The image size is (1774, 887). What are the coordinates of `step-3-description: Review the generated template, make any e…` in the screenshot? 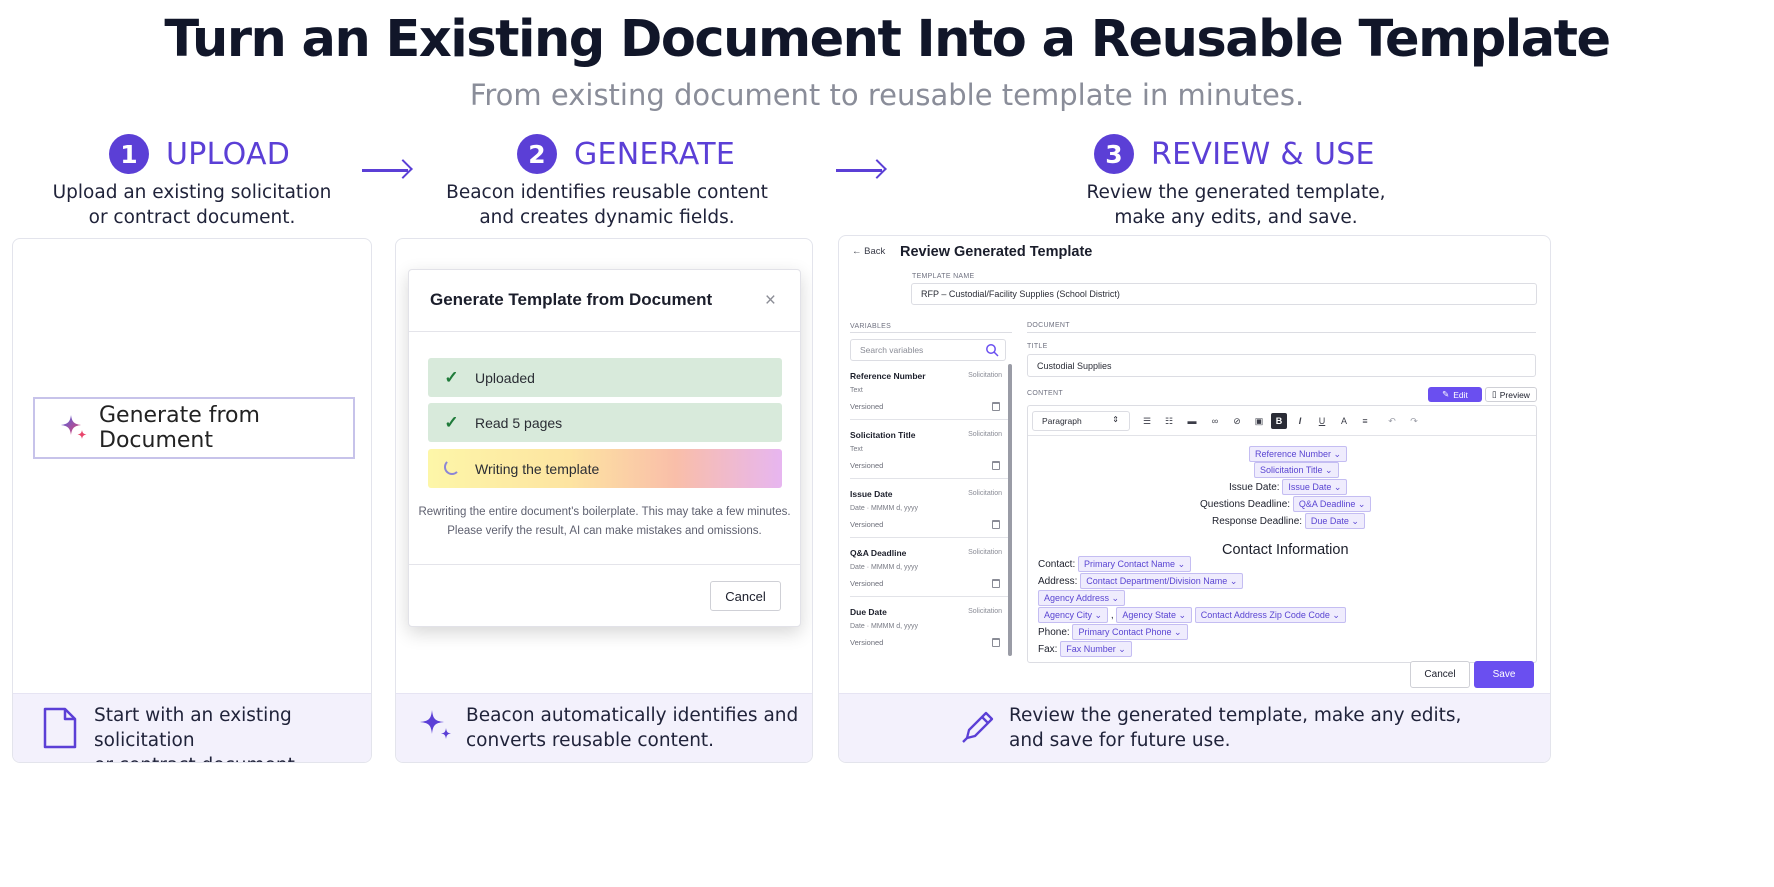 It's located at (1236, 205).